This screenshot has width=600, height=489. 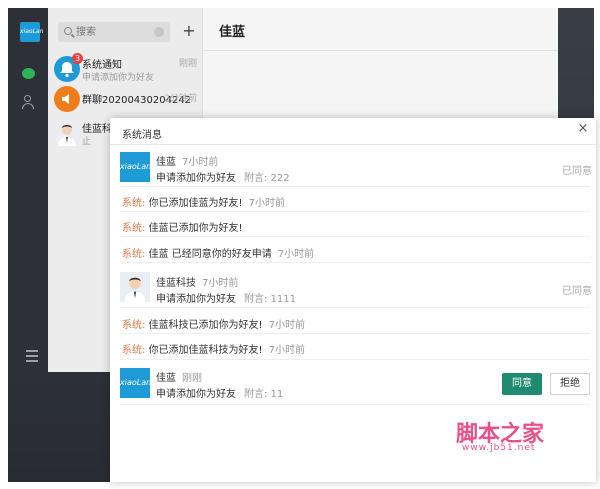 What do you see at coordinates (135, 287) in the screenshot?
I see `request-avatar` at bounding box center [135, 287].